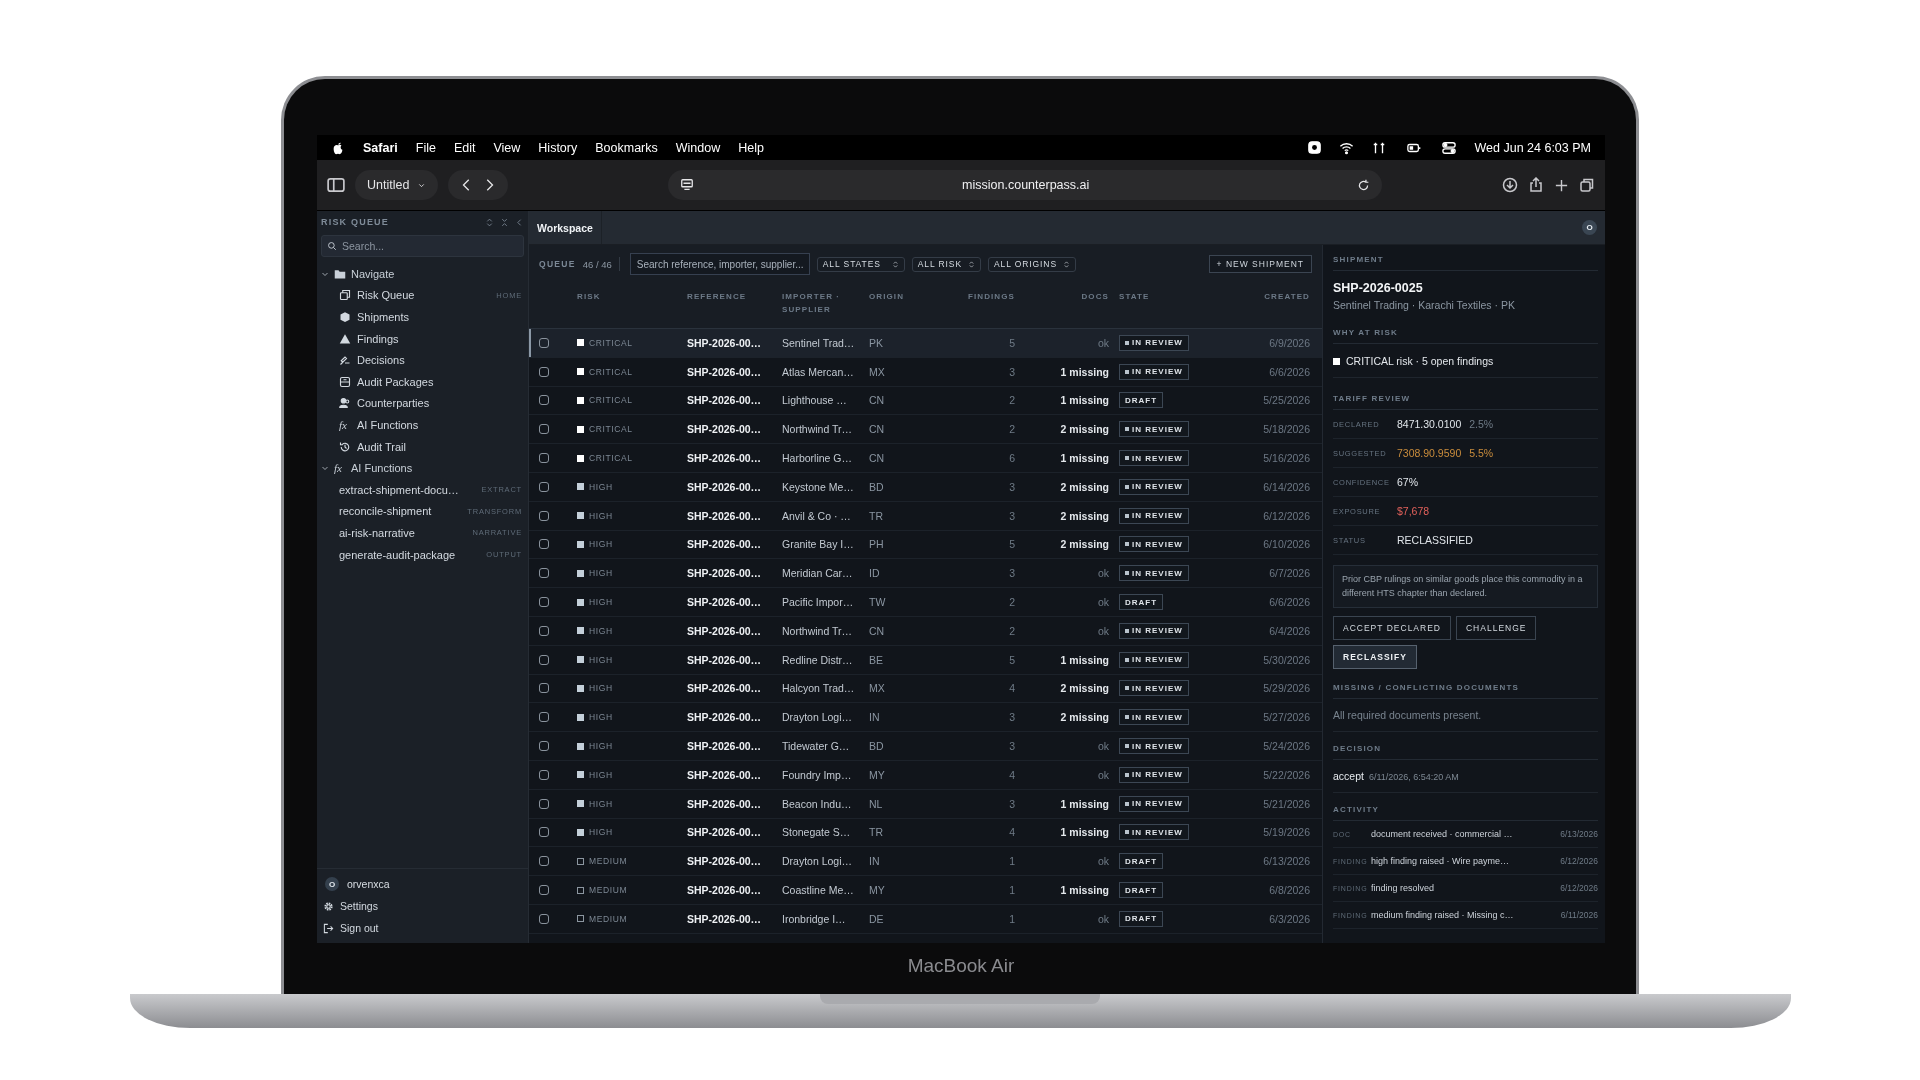  I want to click on column-header: STATE, so click(1169, 296).